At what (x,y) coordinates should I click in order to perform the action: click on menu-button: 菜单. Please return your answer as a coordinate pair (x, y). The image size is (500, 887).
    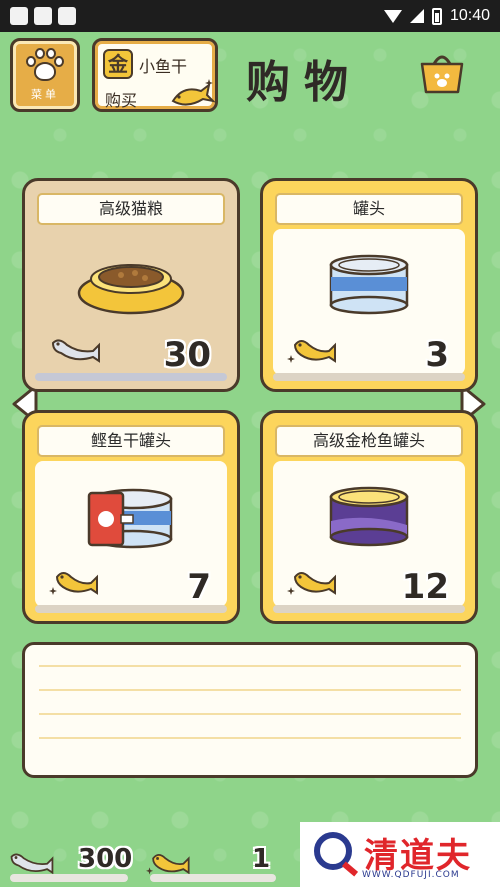
    Looking at the image, I should click on (45, 75).